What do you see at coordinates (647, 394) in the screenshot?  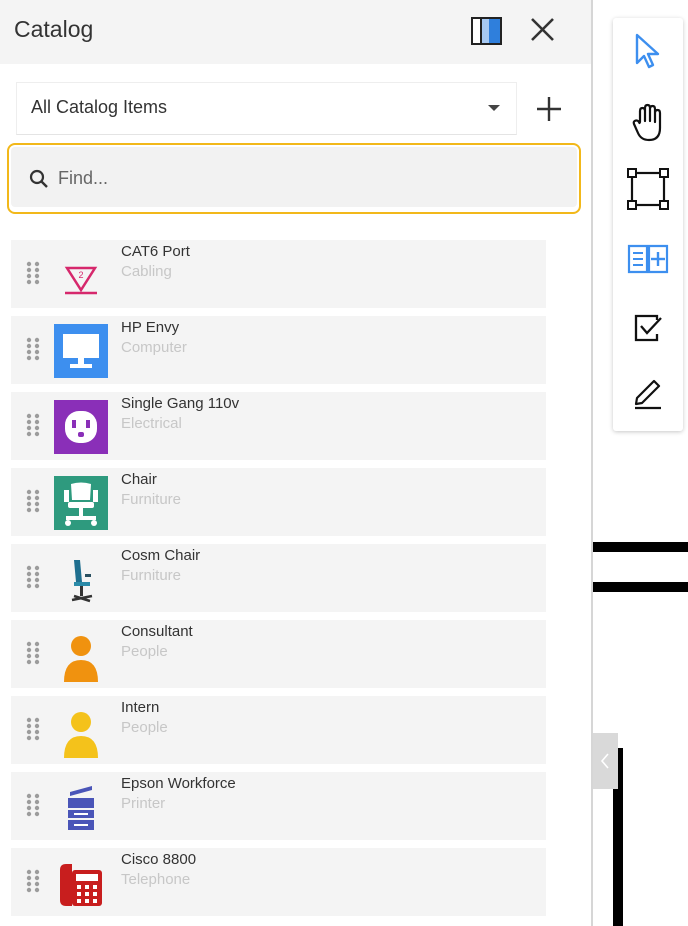 I see `pencil-icon` at bounding box center [647, 394].